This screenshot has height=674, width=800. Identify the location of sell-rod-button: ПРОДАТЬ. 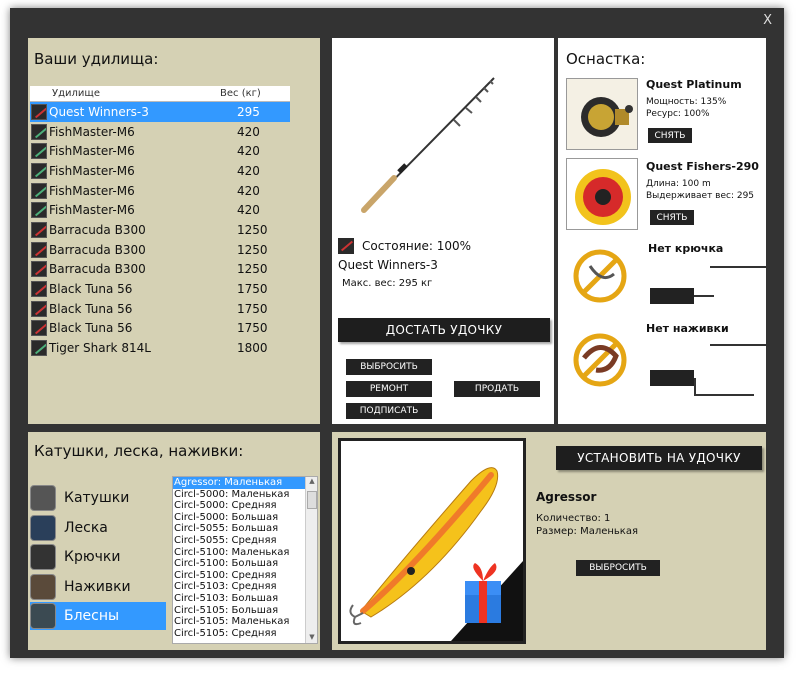
(497, 389).